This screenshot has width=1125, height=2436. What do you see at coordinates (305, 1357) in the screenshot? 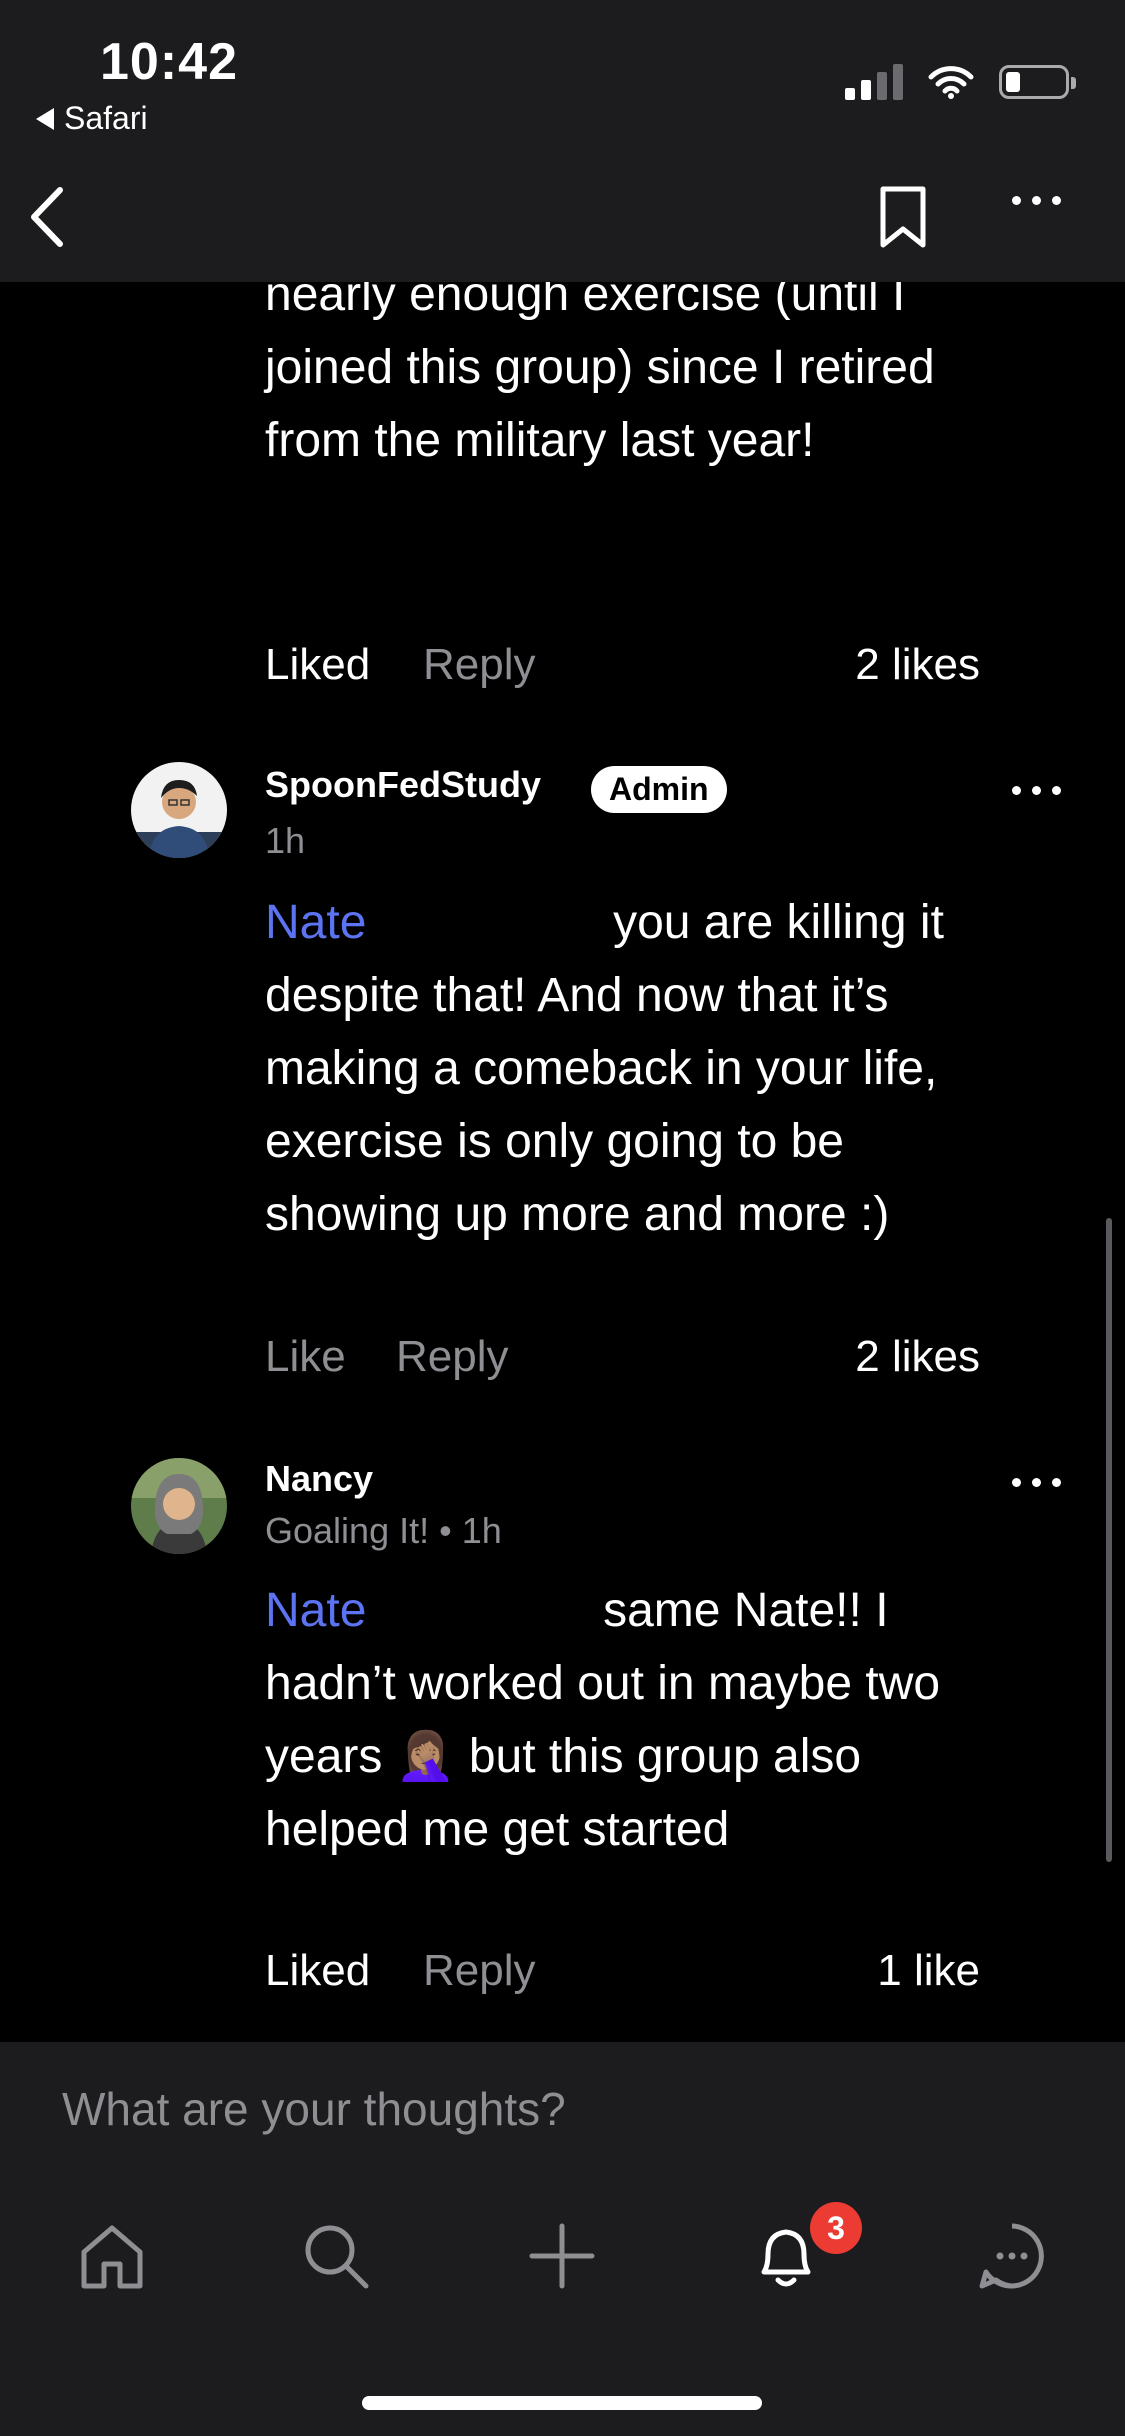
I see `like-button: Like` at bounding box center [305, 1357].